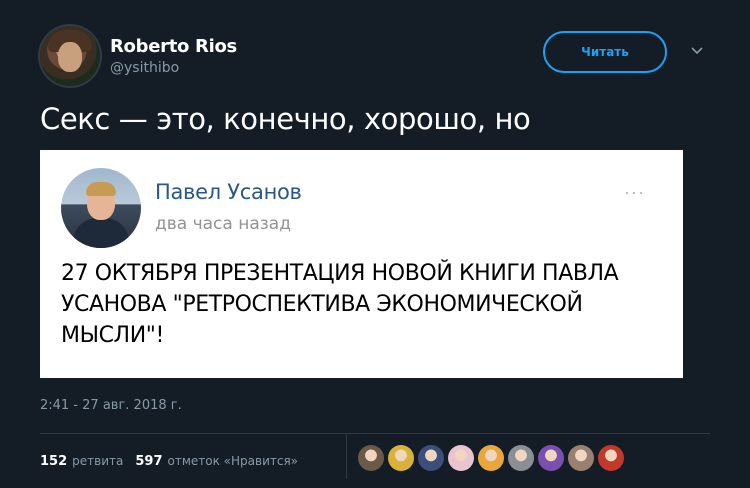 Image resolution: width=750 pixels, height=488 pixels. What do you see at coordinates (605, 52) in the screenshot?
I see `follow-button: Читать` at bounding box center [605, 52].